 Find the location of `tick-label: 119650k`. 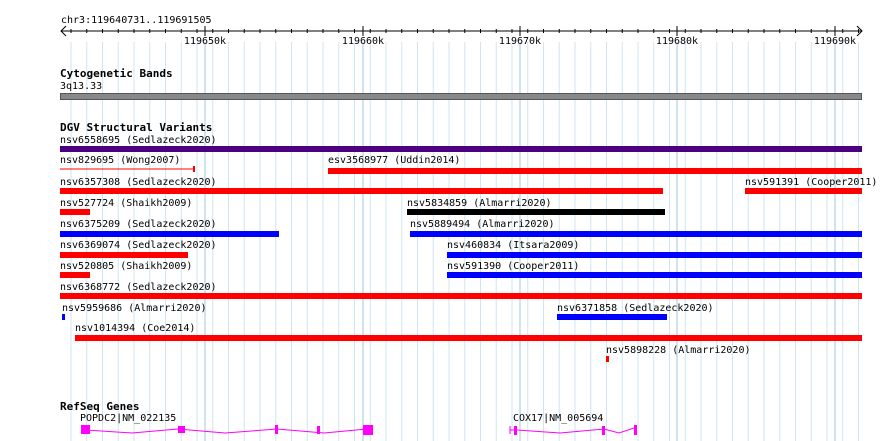

tick-label: 119650k is located at coordinates (205, 41).